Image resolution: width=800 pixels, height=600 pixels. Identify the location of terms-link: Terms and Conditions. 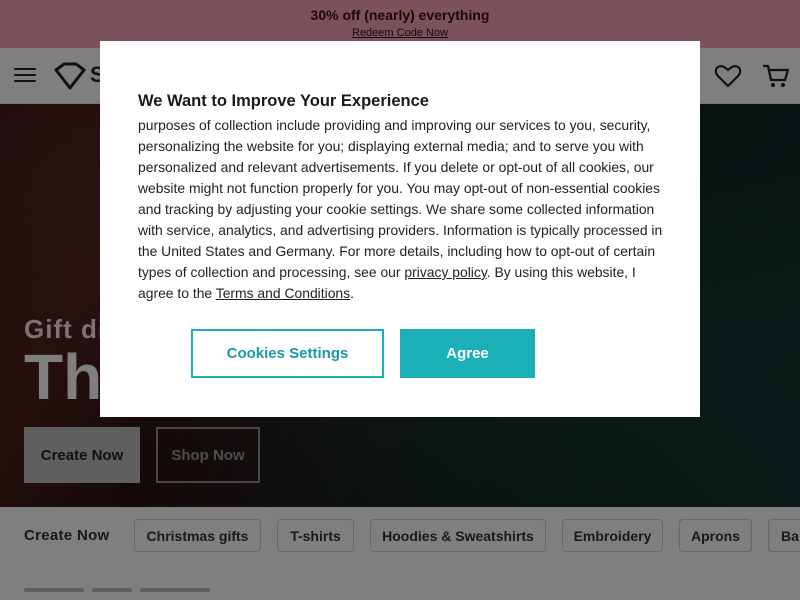
(283, 293).